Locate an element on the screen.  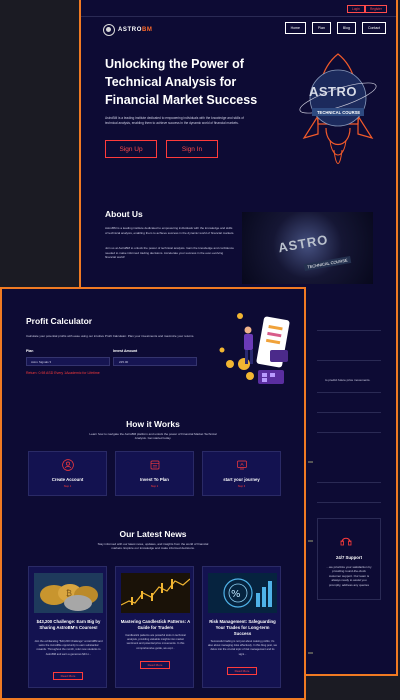
header-divider is located at coordinates (238, 16).